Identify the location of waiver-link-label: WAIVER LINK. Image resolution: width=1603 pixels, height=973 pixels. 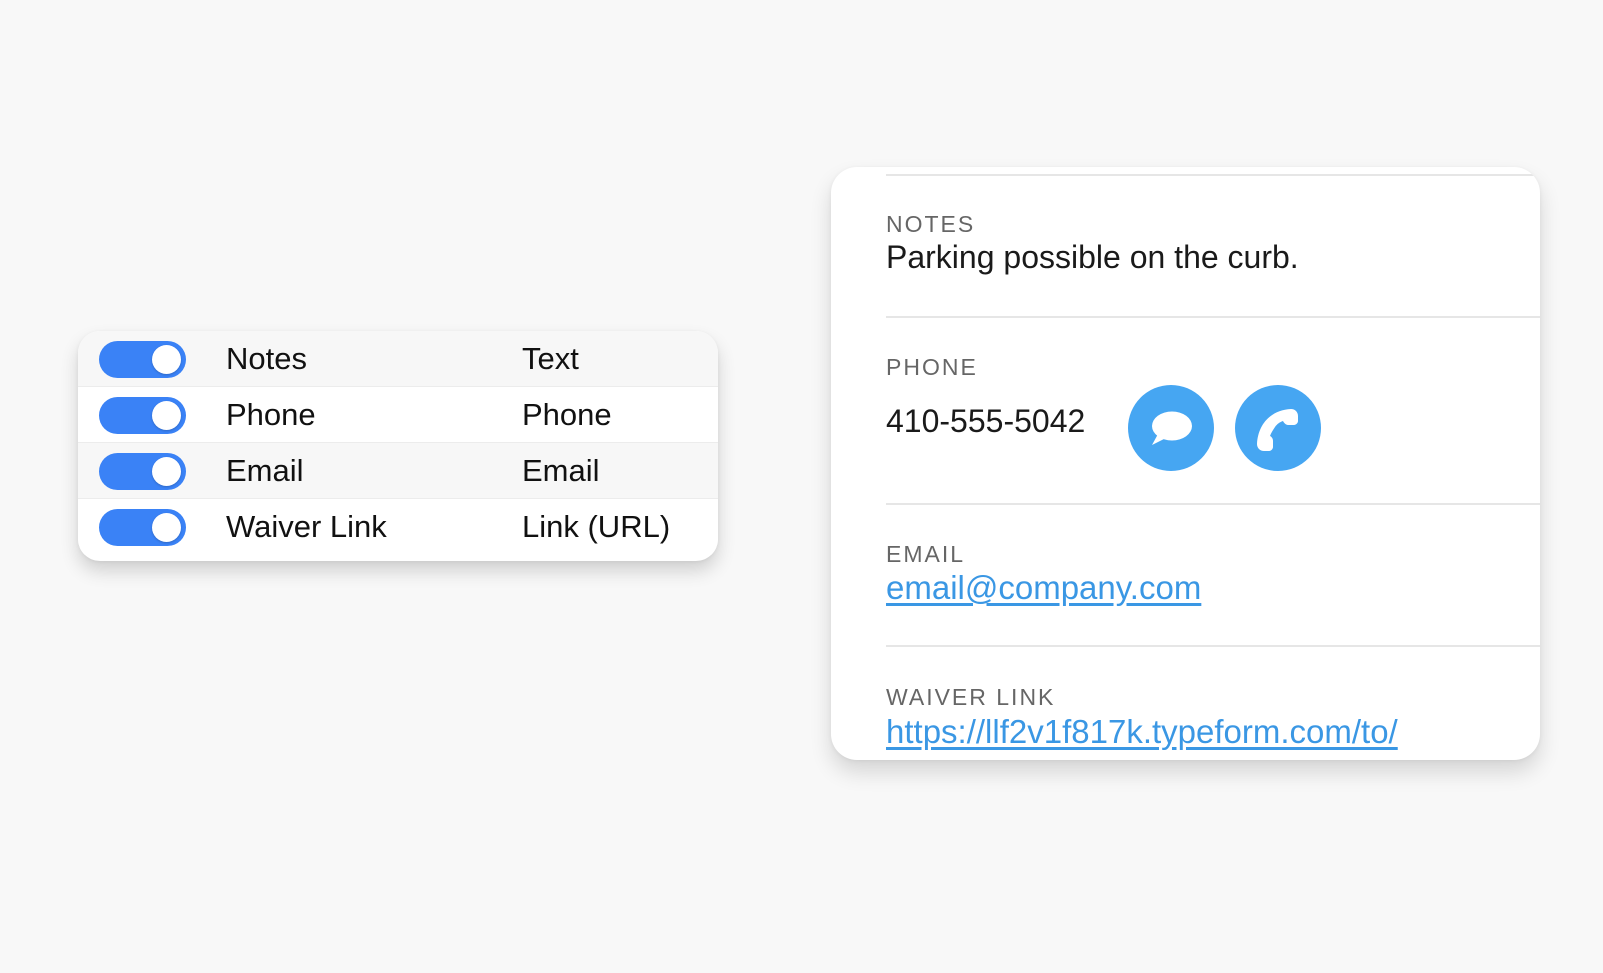
(971, 697).